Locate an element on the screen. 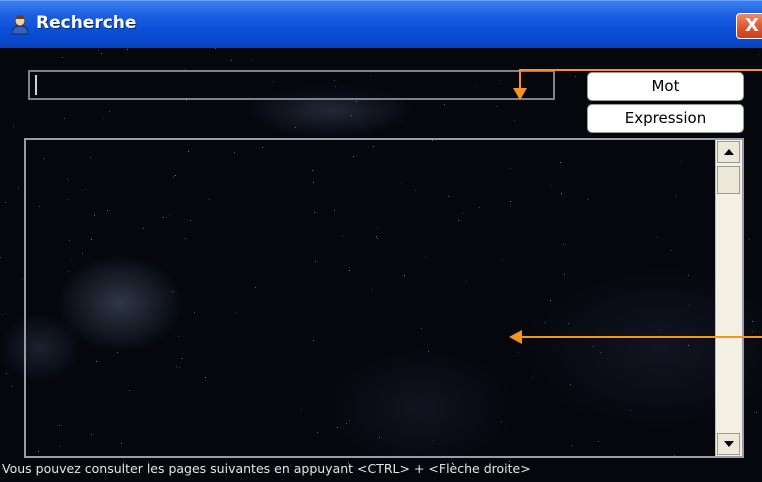 The height and width of the screenshot is (482, 762). arrow-down-icon is located at coordinates (729, 444).